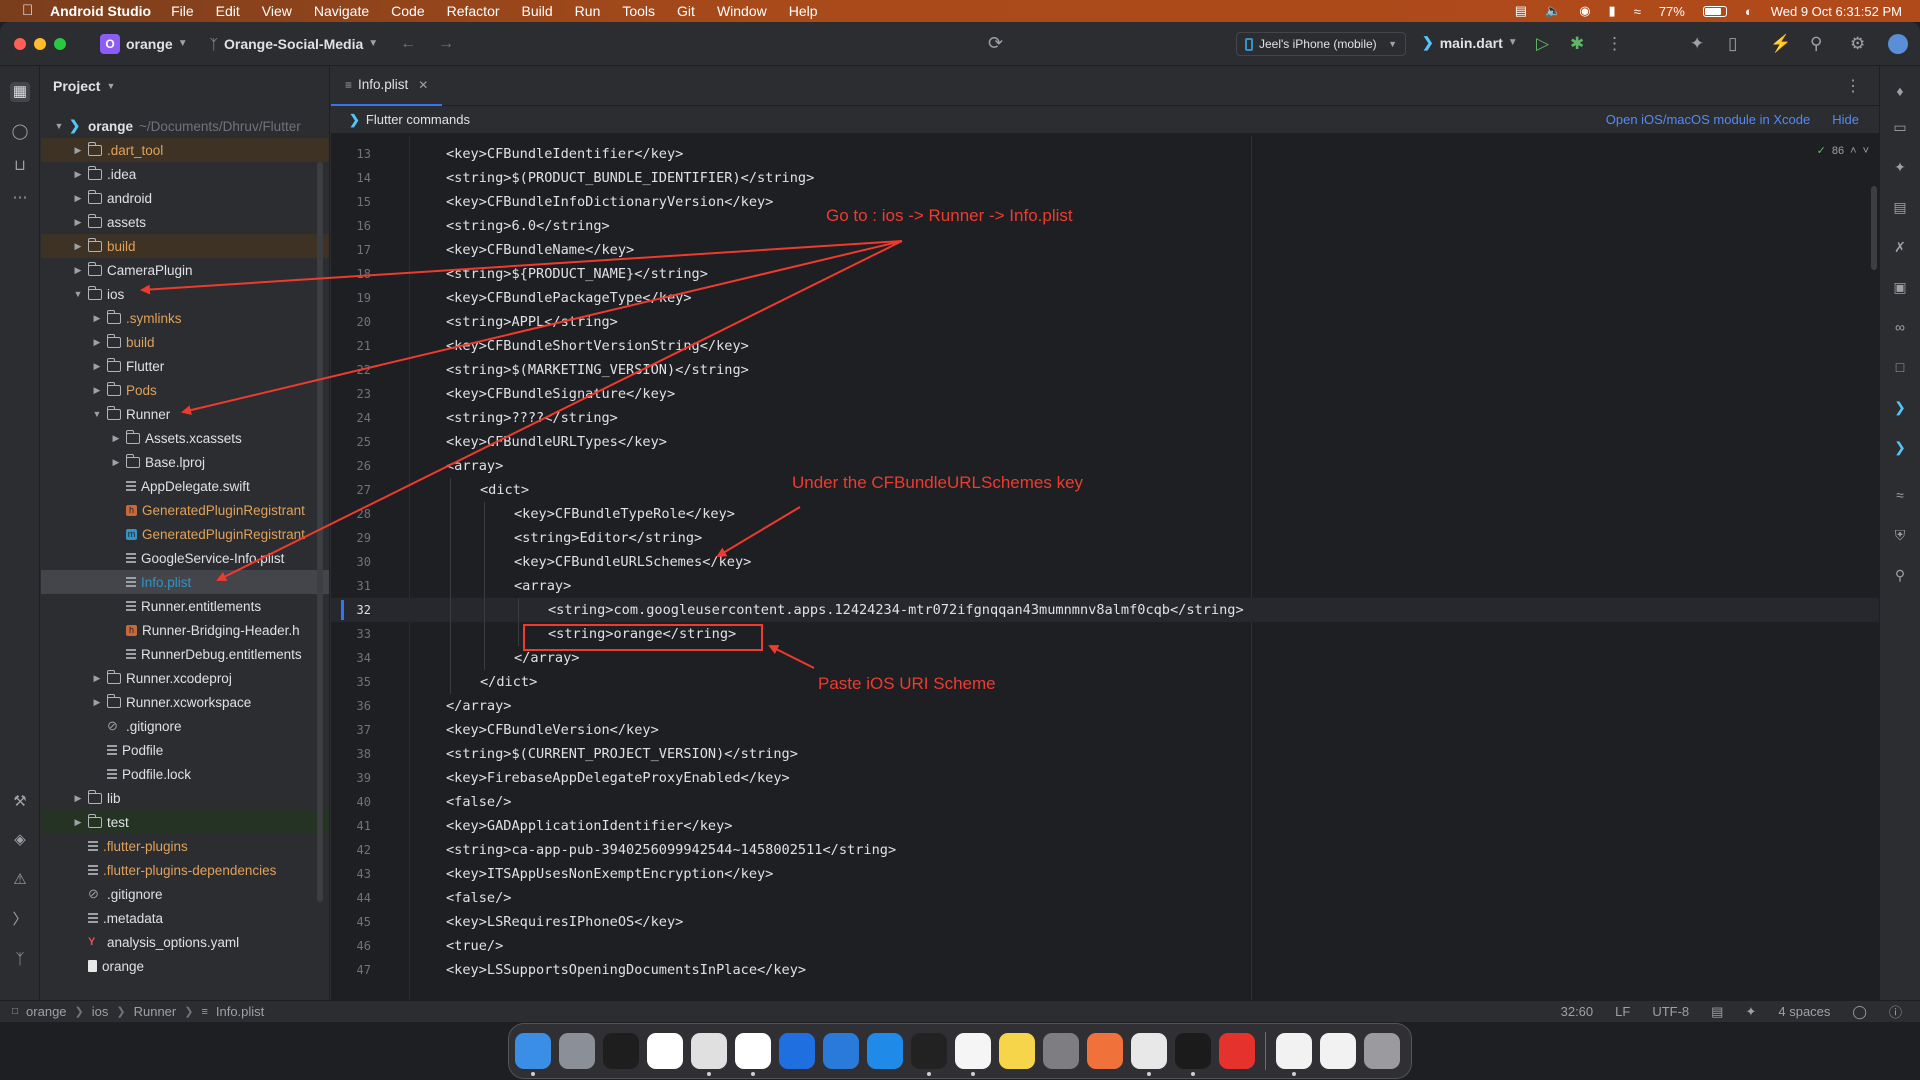 The width and height of the screenshot is (1920, 1080). I want to click on hide-banner-link: Hide, so click(1845, 119).